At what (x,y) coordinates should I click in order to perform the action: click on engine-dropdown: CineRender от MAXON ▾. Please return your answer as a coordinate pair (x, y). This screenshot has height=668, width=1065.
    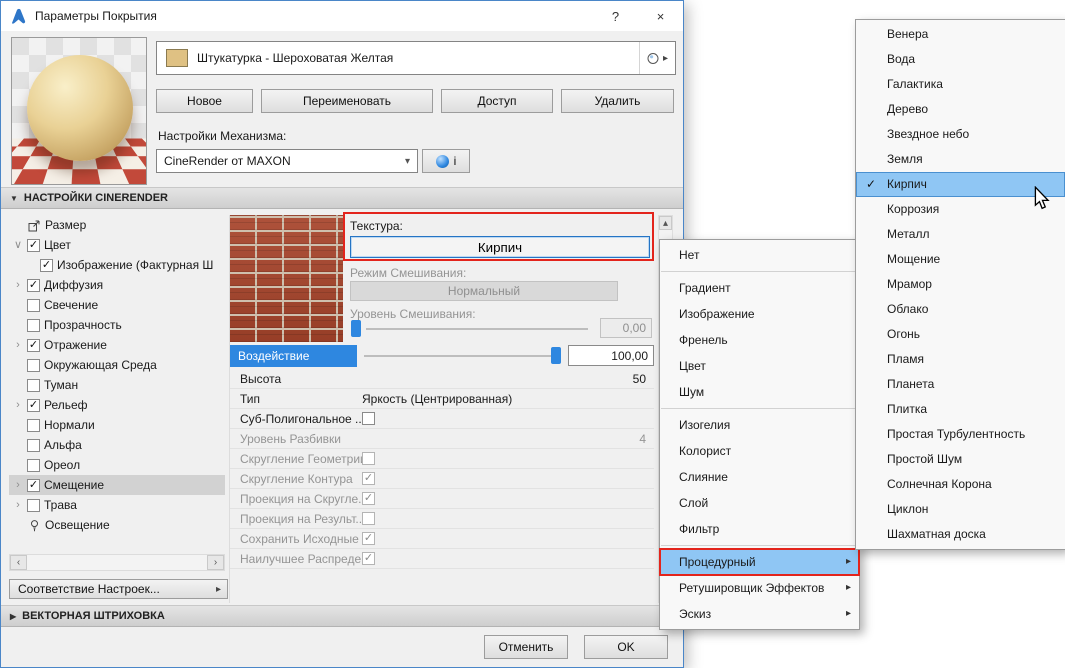
    Looking at the image, I should click on (287, 161).